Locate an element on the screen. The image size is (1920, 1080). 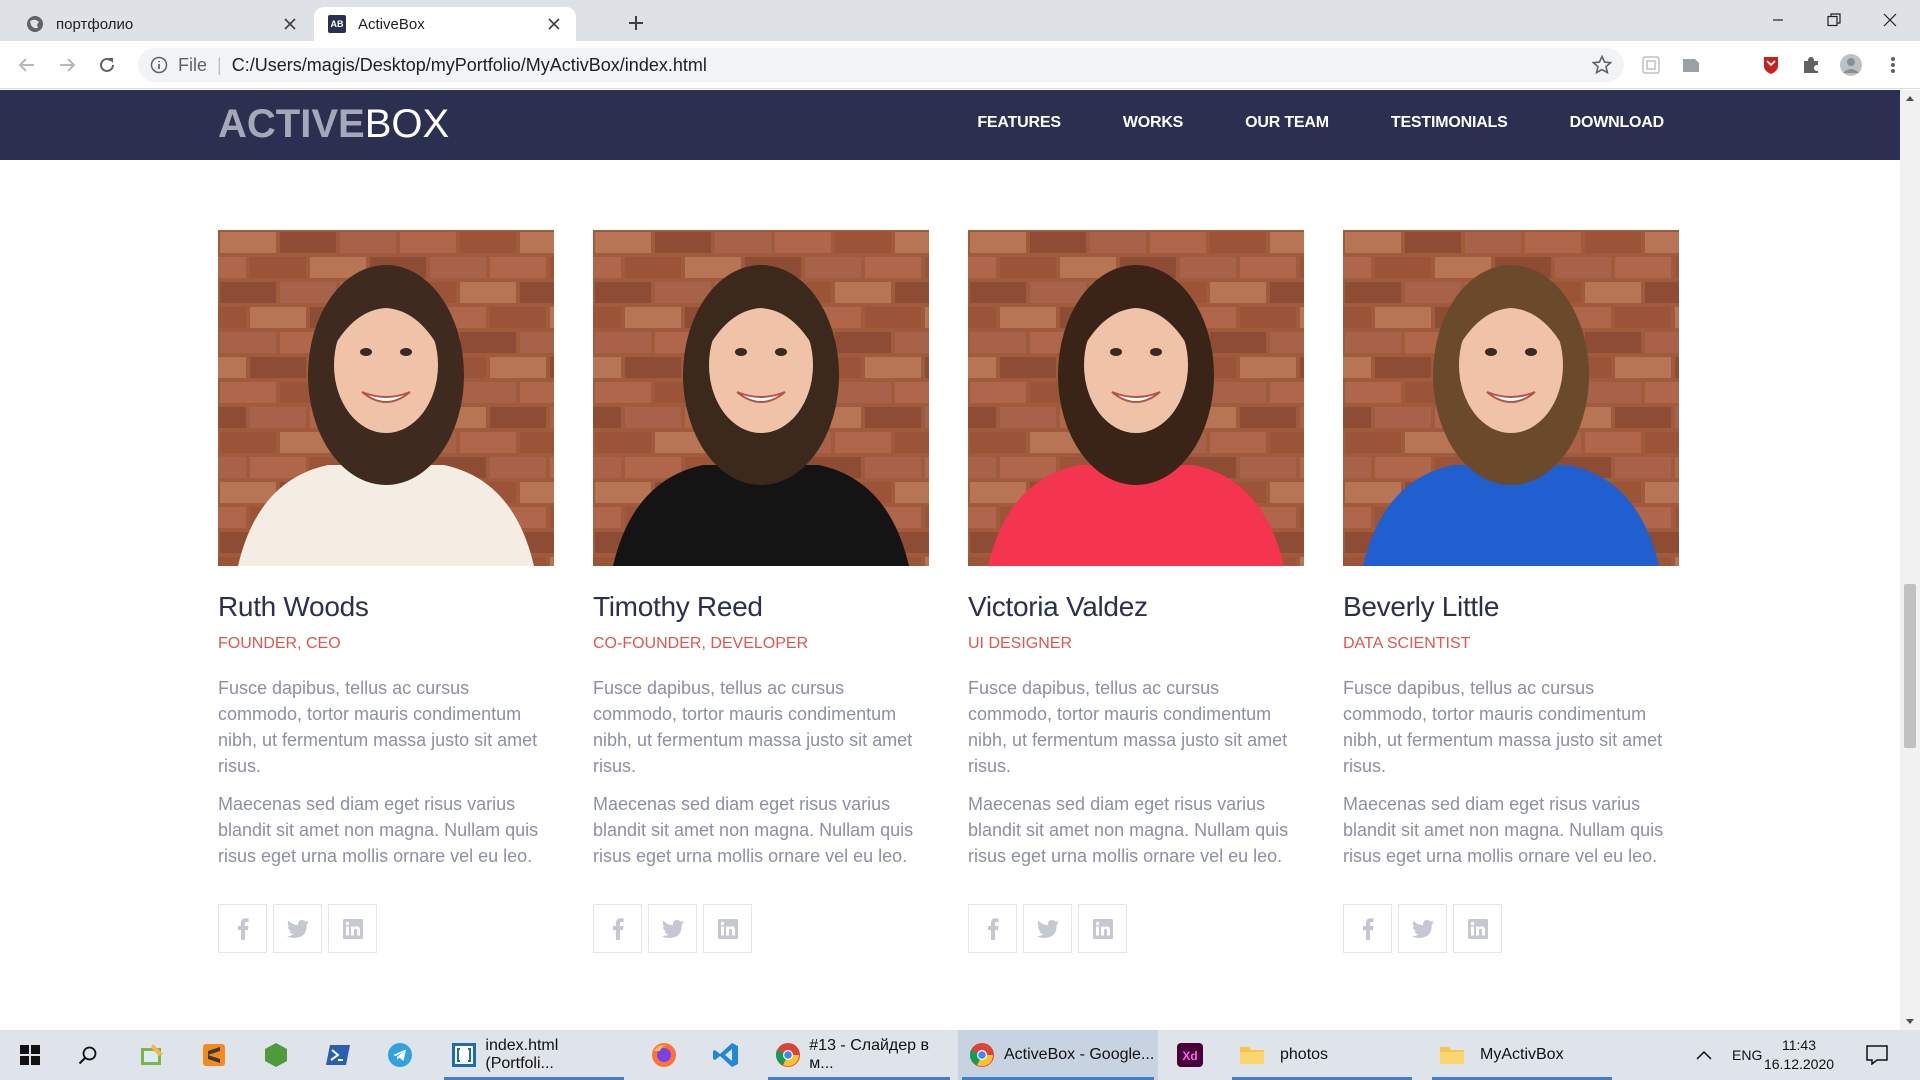
taskbar-app-adobe-xd: Xd is located at coordinates (1190, 1055).